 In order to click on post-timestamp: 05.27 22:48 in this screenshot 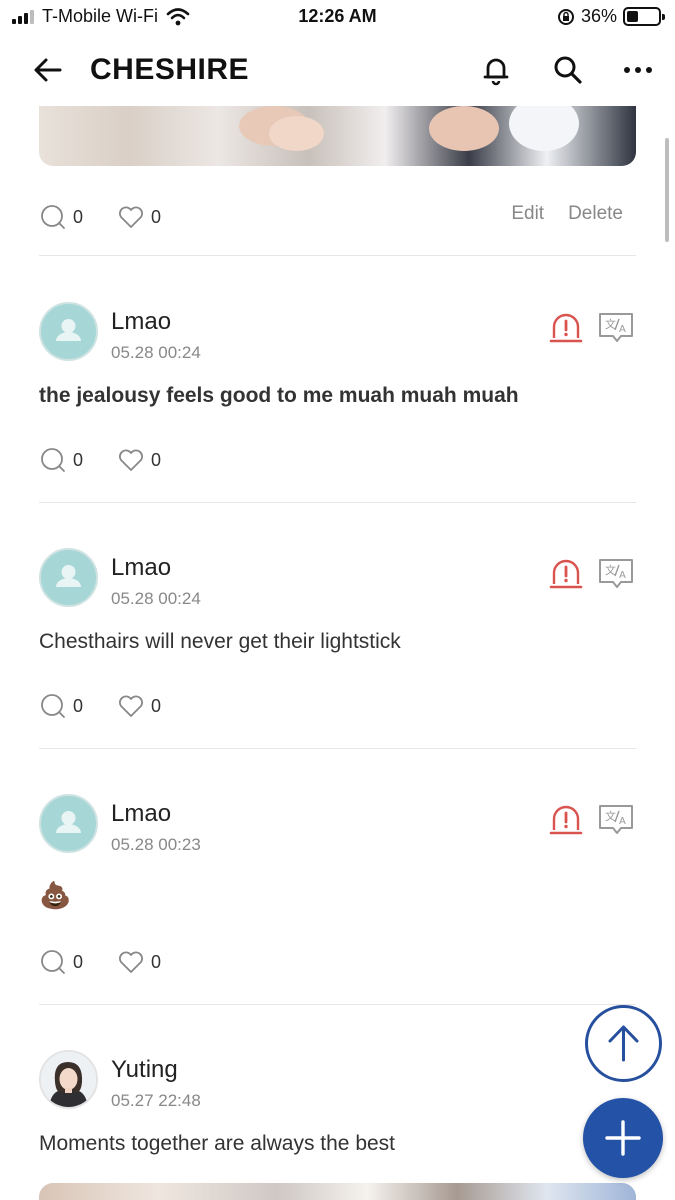, I will do `click(156, 1100)`.